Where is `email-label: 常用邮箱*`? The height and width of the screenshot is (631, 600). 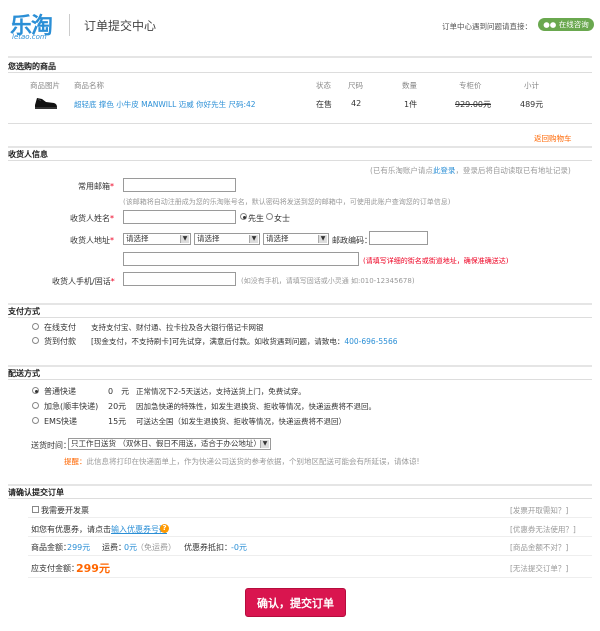 email-label: 常用邮箱* is located at coordinates (96, 186).